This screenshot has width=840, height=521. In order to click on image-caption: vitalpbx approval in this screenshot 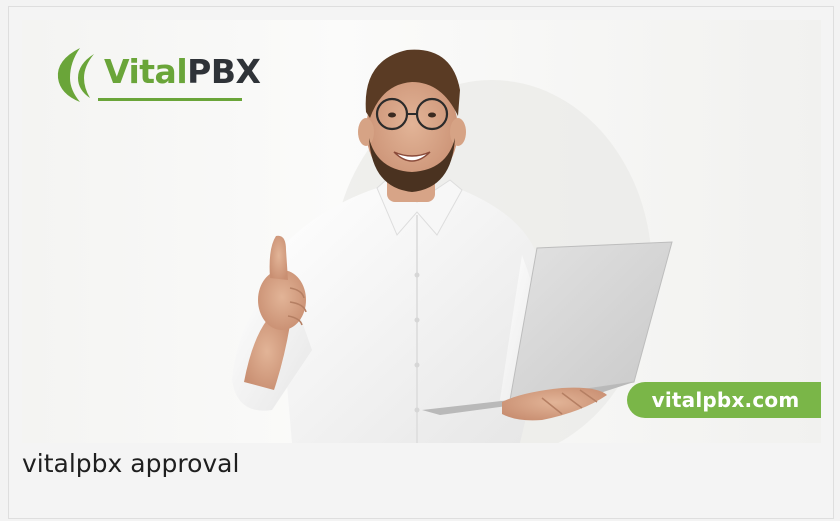, I will do `click(131, 463)`.